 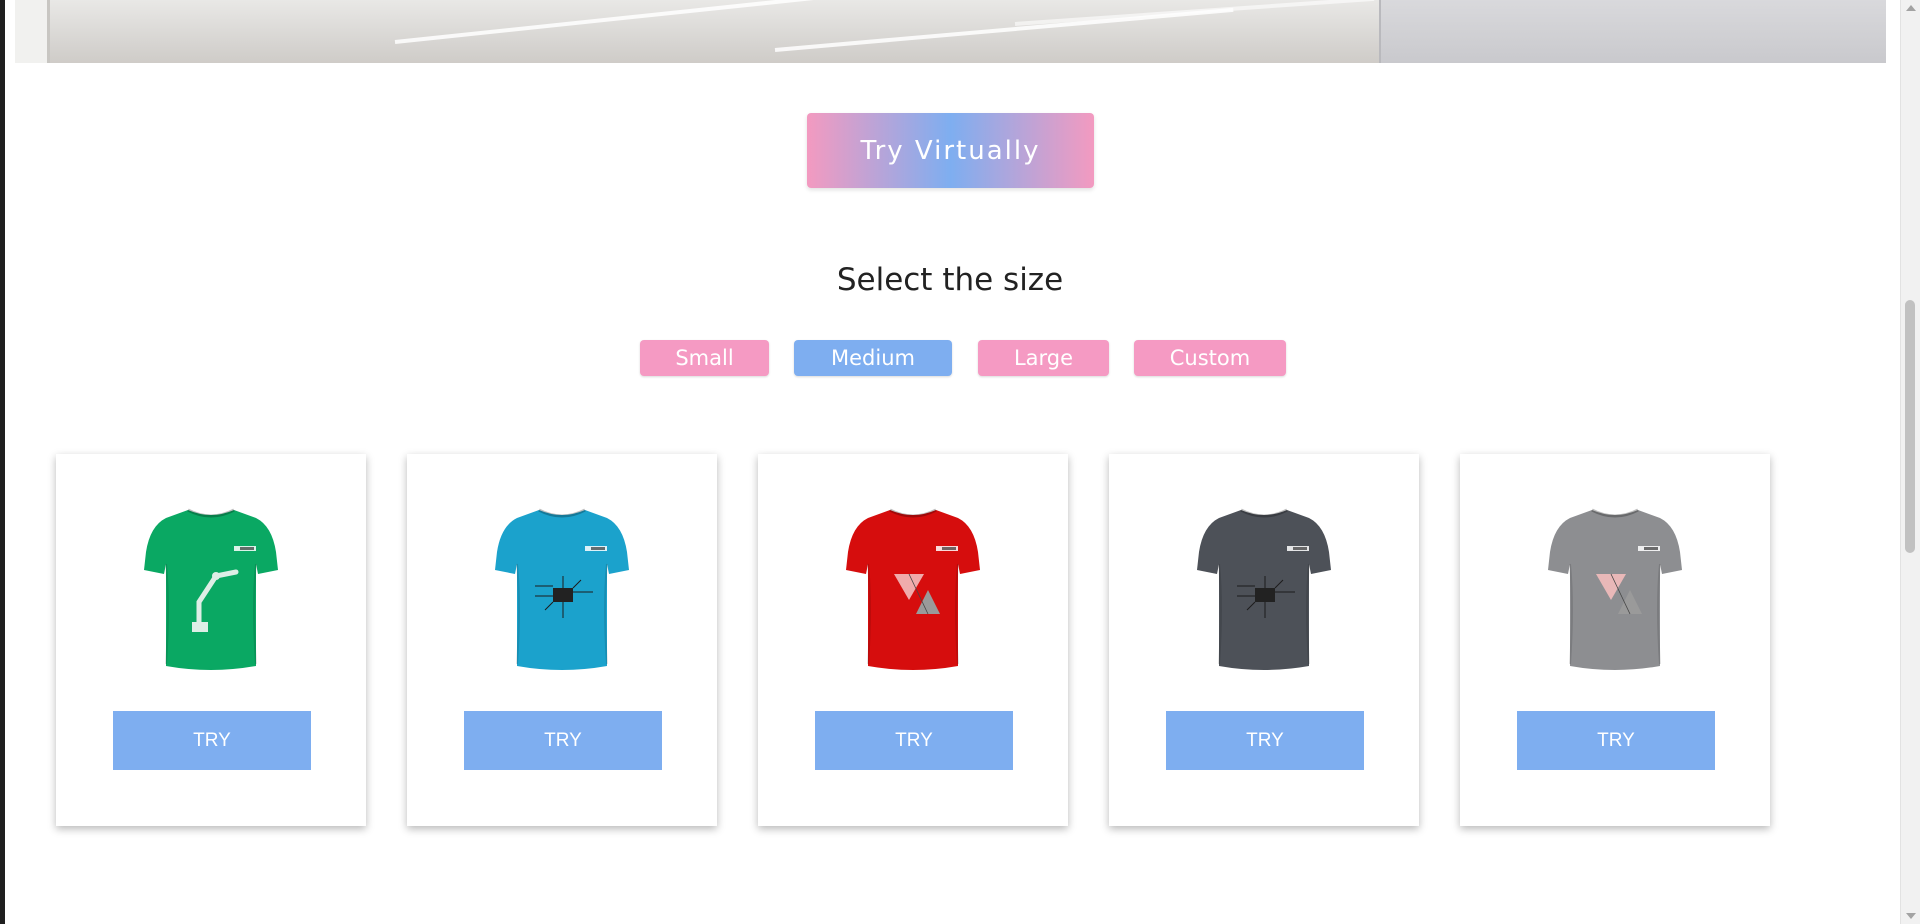 I want to click on size-option-large: Large, so click(x=1043, y=358).